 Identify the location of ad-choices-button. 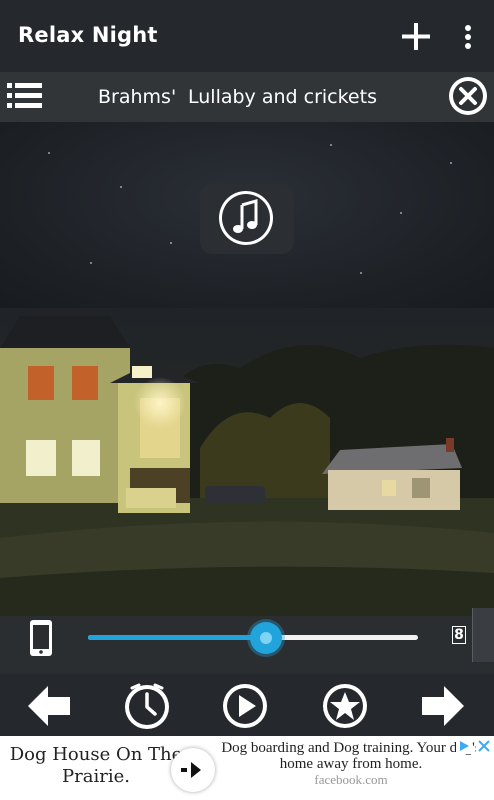
(464, 746).